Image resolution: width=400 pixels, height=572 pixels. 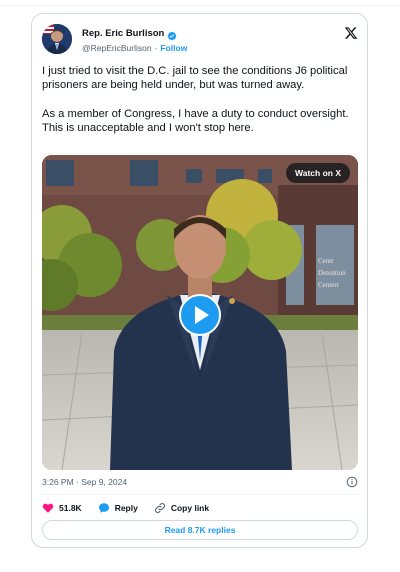 What do you see at coordinates (103, 508) in the screenshot?
I see `speech-bubble-icon` at bounding box center [103, 508].